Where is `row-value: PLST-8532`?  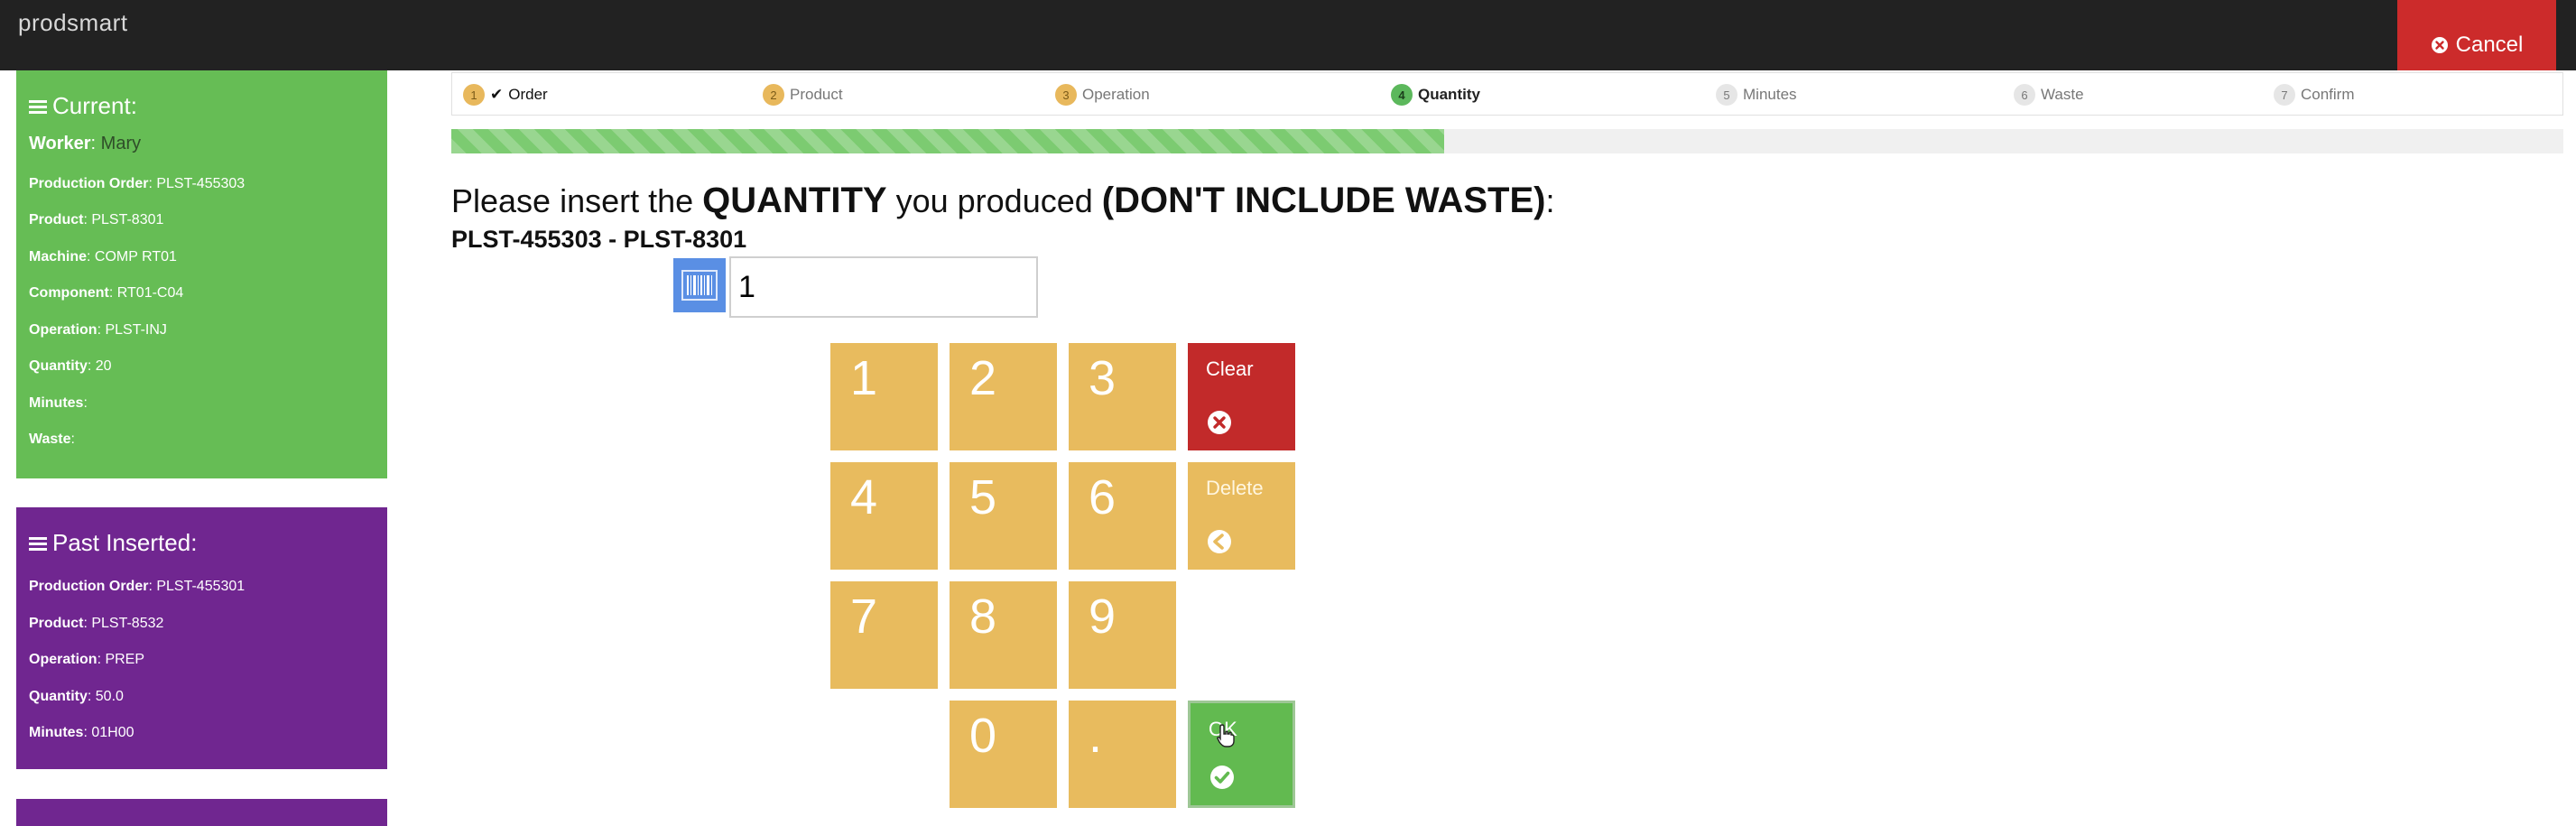
row-value: PLST-8532 is located at coordinates (127, 623).